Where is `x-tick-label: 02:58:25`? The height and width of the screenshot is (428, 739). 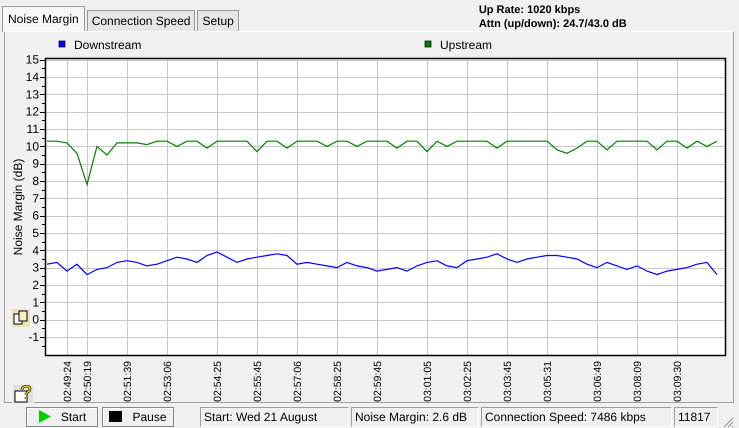 x-tick-label: 02:58:25 is located at coordinates (338, 381).